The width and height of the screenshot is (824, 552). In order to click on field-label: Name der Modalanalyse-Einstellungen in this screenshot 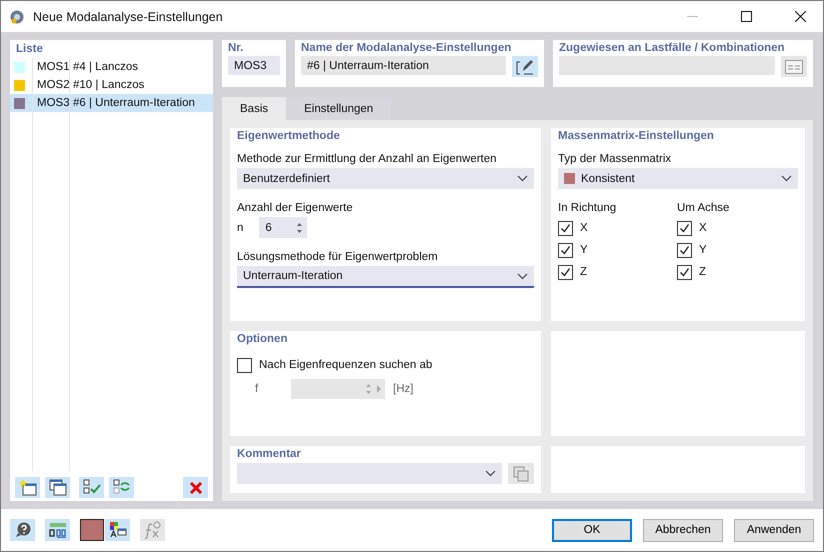, I will do `click(406, 48)`.